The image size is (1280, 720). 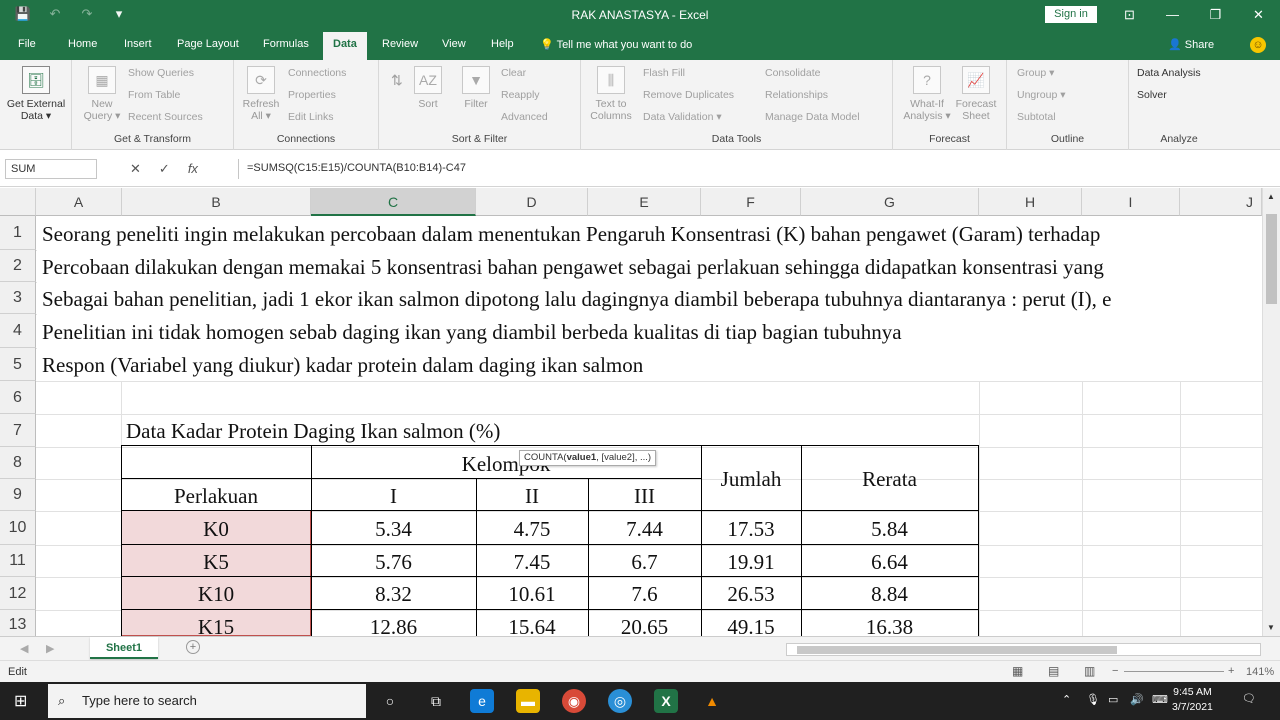 I want to click on vlc-icon: ▲, so click(x=712, y=701).